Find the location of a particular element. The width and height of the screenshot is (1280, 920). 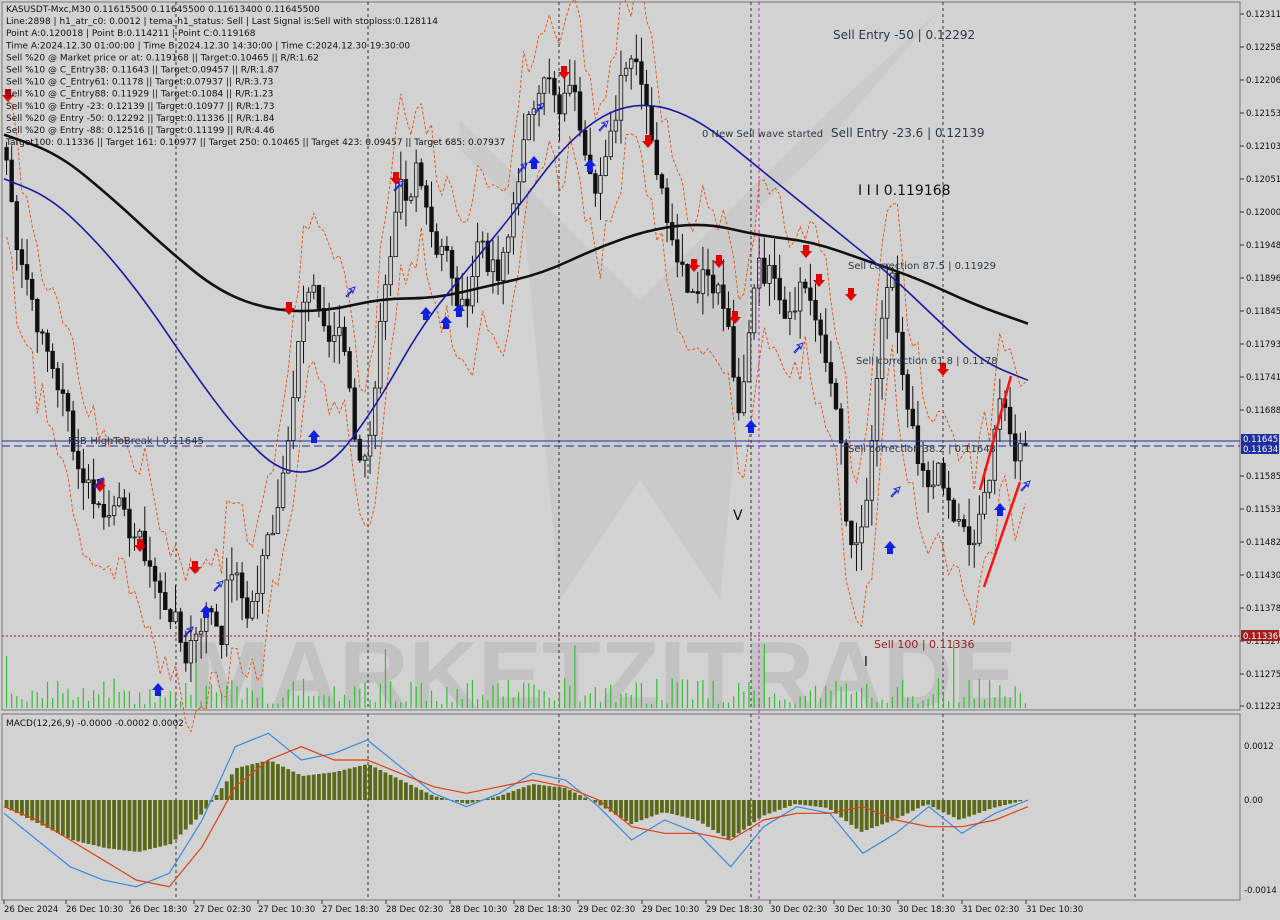

sell-entry-50-label: Sell Entry -50 | 0.12292 is located at coordinates (904, 35).